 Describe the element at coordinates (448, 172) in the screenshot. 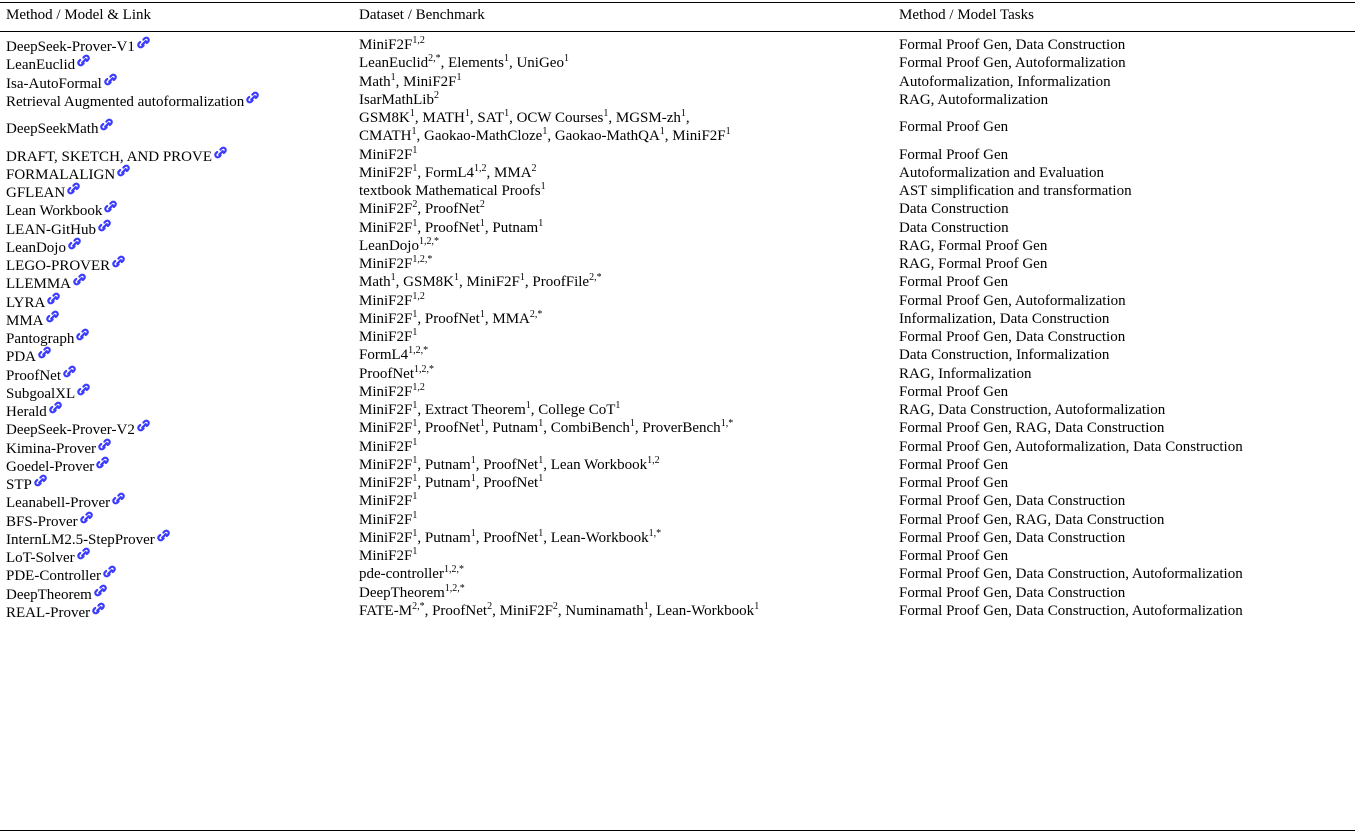

I see `dataset-cell: MiniF2F1, FormL41,2, MMA2` at that location.